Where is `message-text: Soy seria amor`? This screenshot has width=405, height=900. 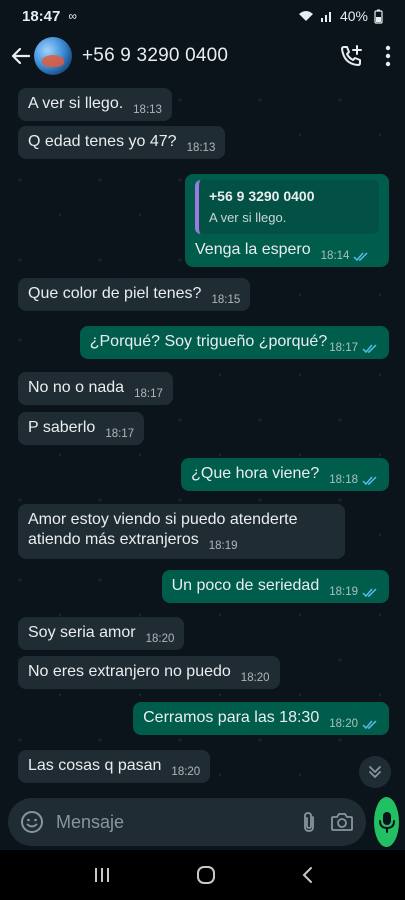 message-text: Soy seria amor is located at coordinates (82, 632).